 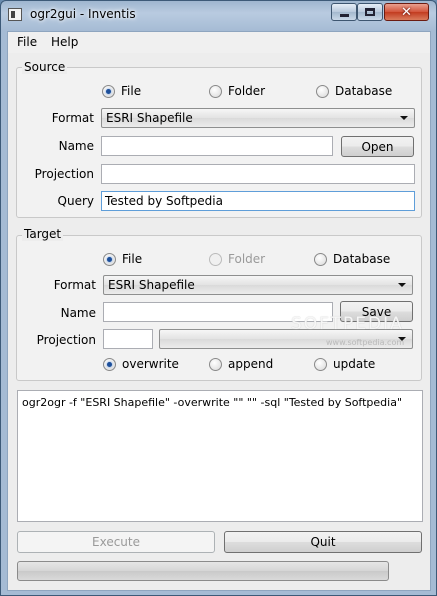 I want to click on open-button: Open, so click(x=377, y=146).